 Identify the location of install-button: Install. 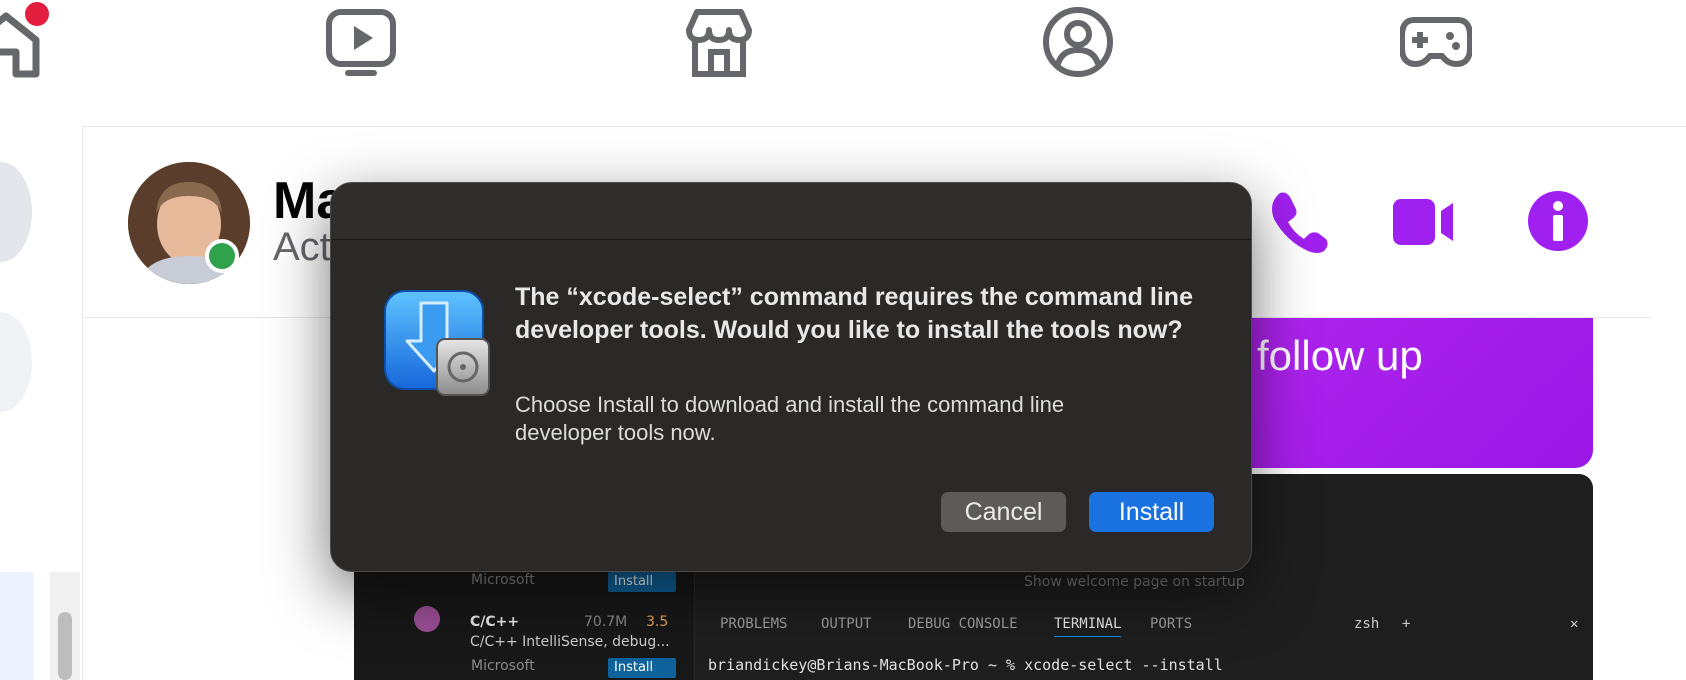
(1151, 512).